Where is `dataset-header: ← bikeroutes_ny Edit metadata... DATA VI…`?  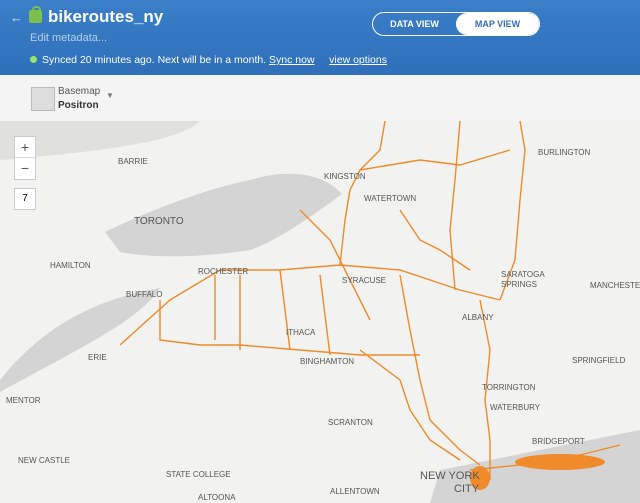 dataset-header: ← bikeroutes_ny Edit metadata... DATA VI… is located at coordinates (320, 37).